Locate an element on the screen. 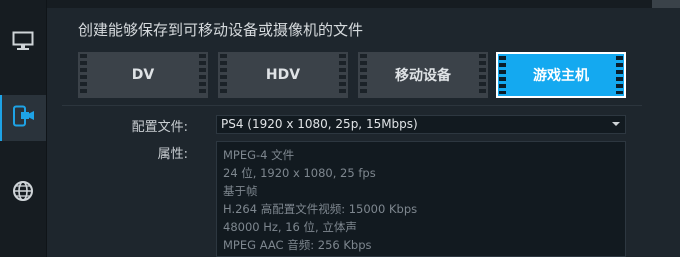  property-line: MPEG AAC 音频: 256 Kbps is located at coordinates (297, 245).